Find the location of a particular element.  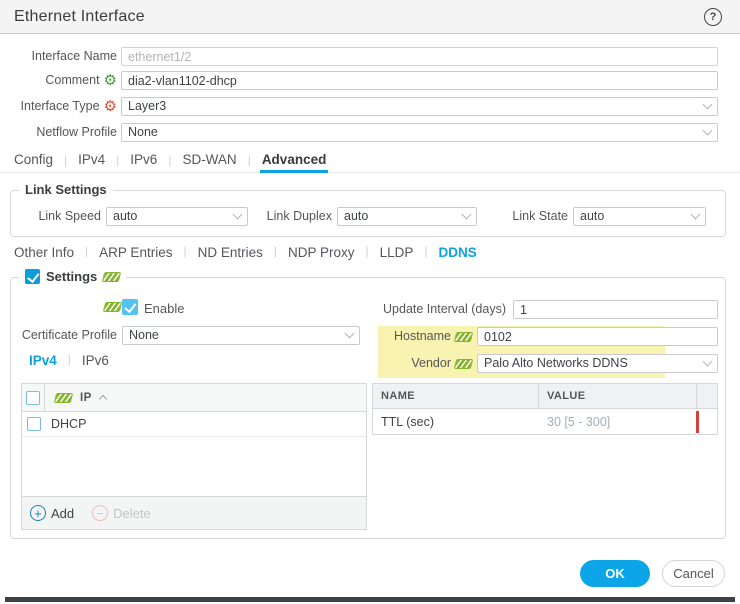

netflow-profile-select: None is located at coordinates (419, 132).